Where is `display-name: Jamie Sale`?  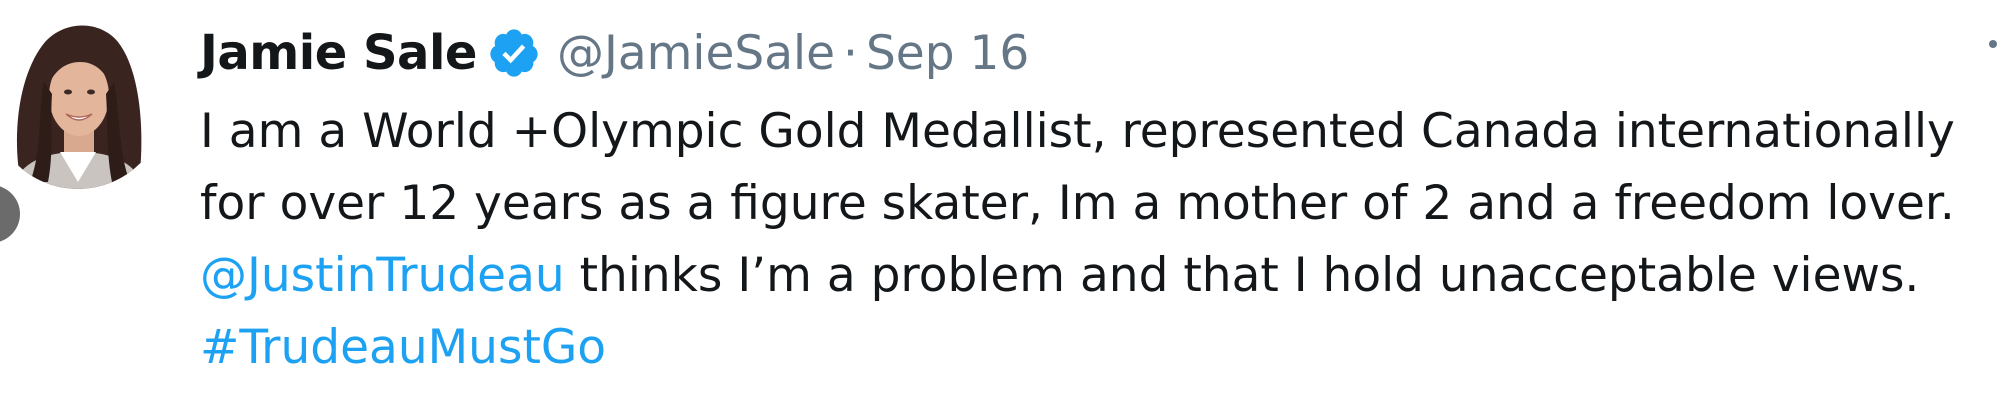 display-name: Jamie Sale is located at coordinates (338, 53).